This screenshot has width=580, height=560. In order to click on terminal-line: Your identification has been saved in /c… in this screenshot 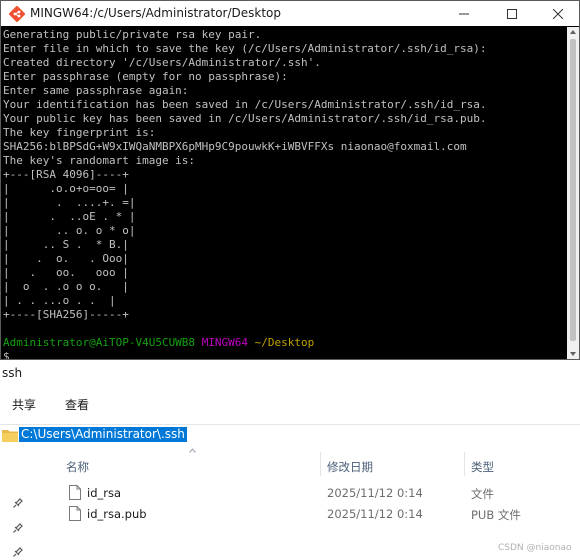, I will do `click(245, 104)`.